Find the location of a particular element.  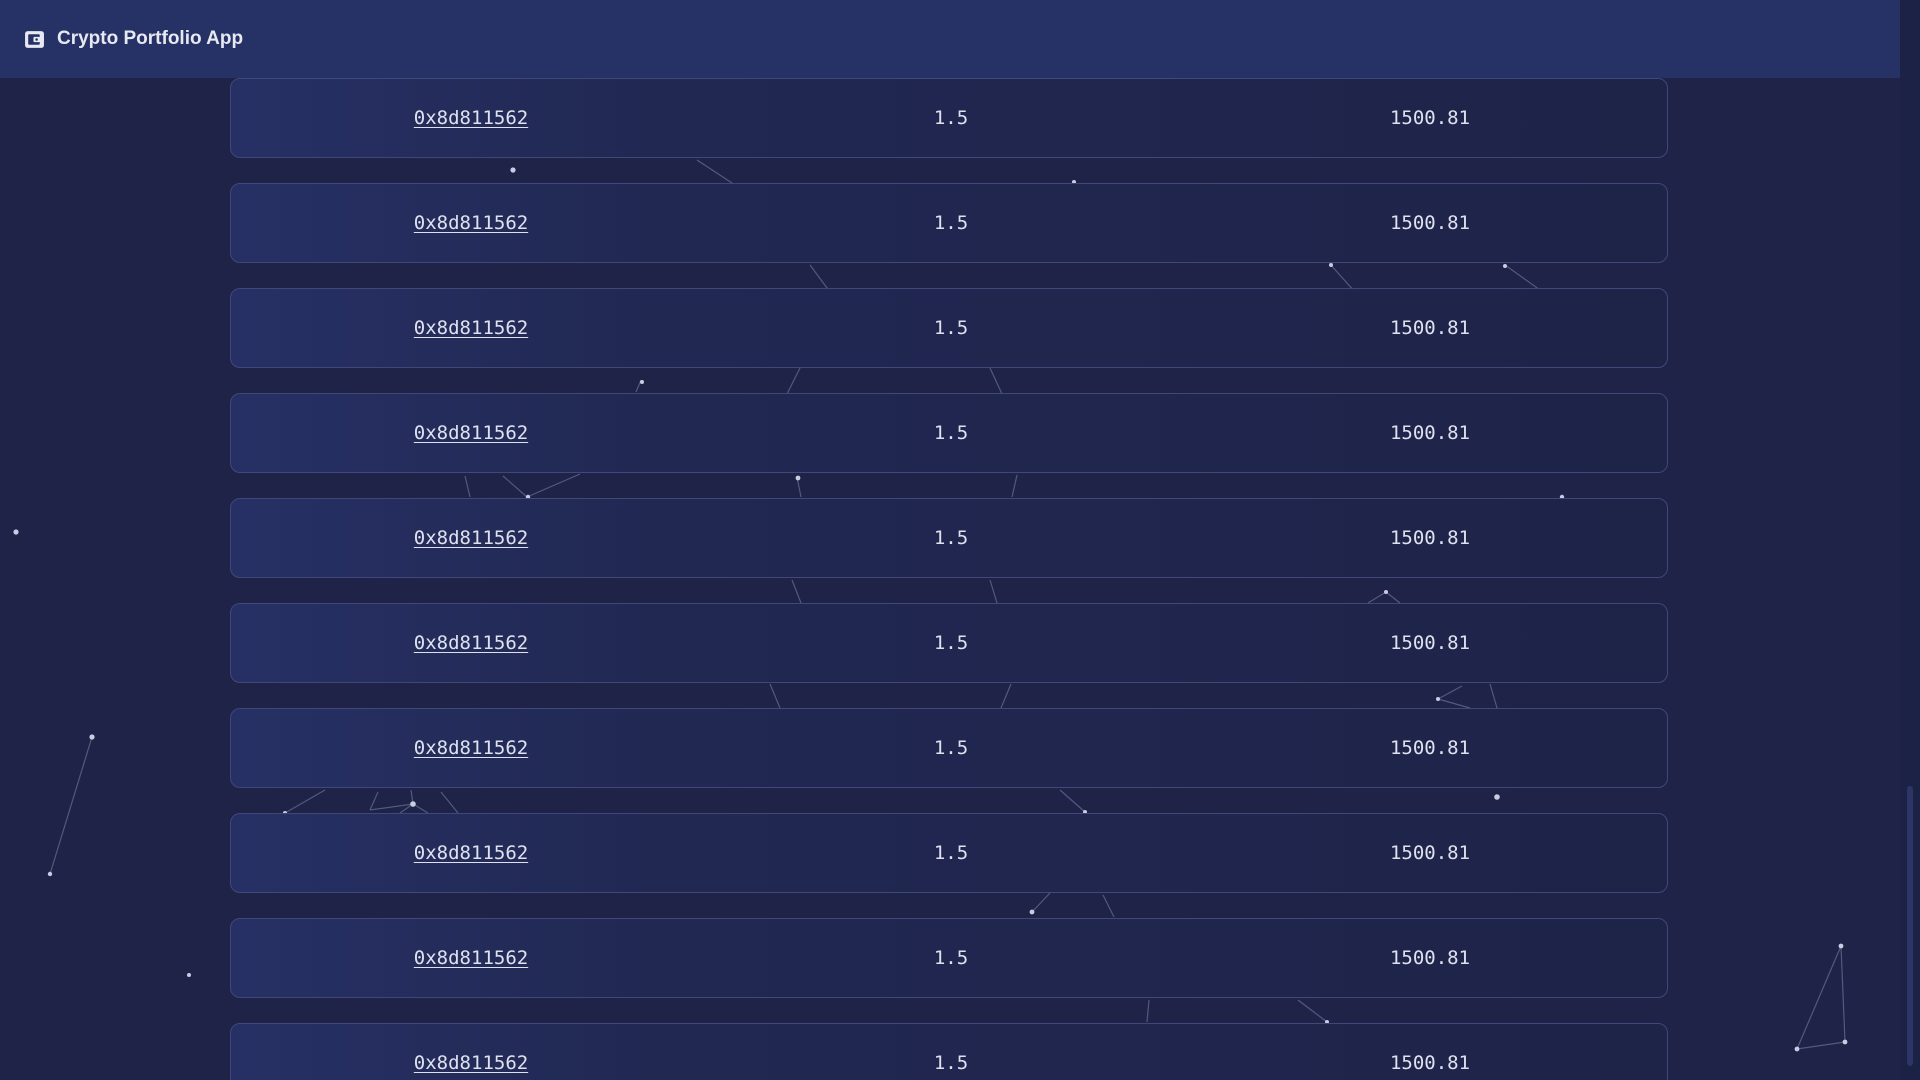

app-header: Crypto Portfolio App is located at coordinates (950, 39).